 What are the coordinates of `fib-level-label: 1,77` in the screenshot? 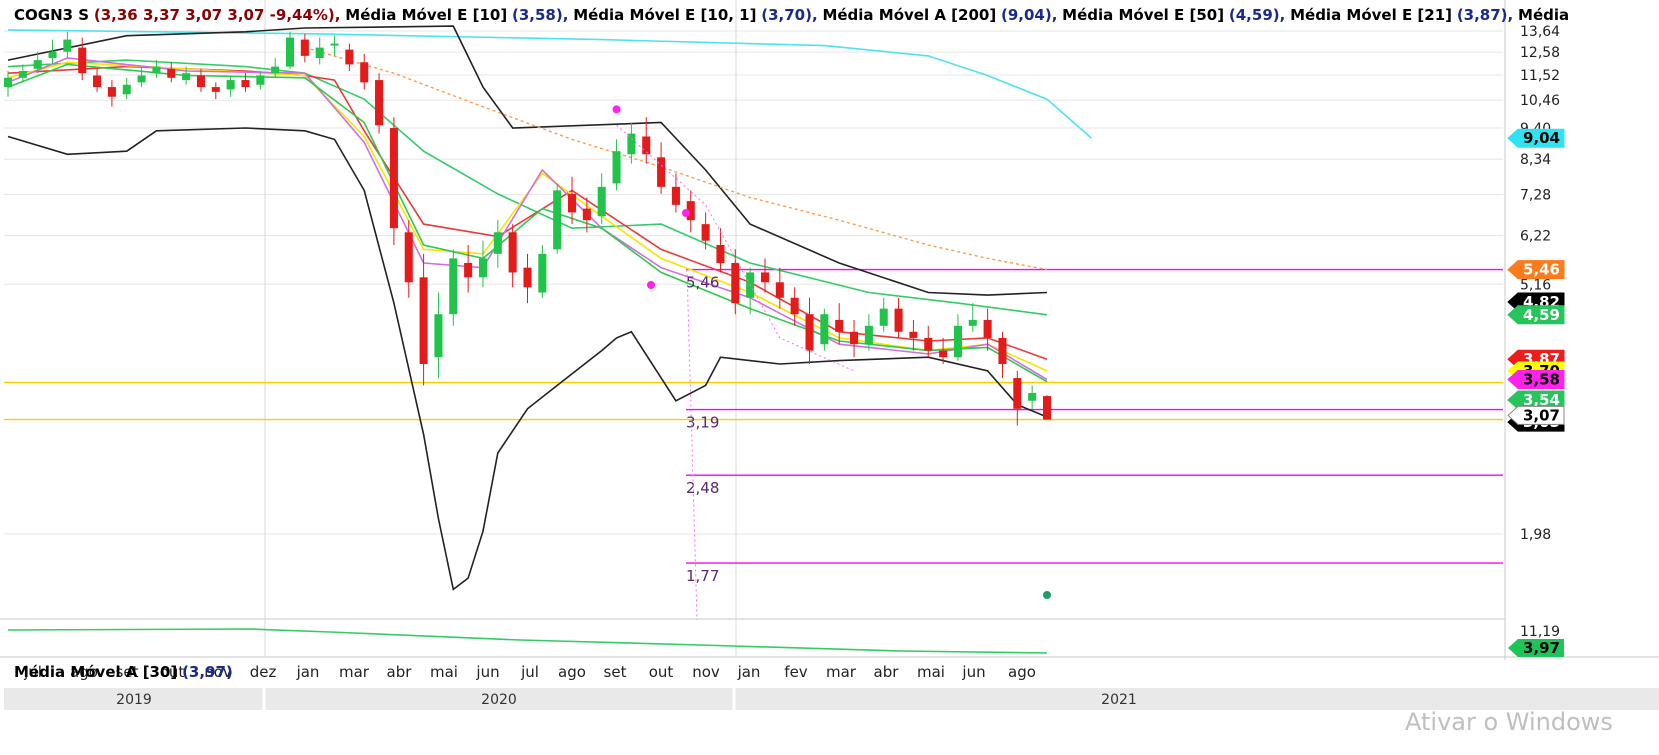 It's located at (702, 576).